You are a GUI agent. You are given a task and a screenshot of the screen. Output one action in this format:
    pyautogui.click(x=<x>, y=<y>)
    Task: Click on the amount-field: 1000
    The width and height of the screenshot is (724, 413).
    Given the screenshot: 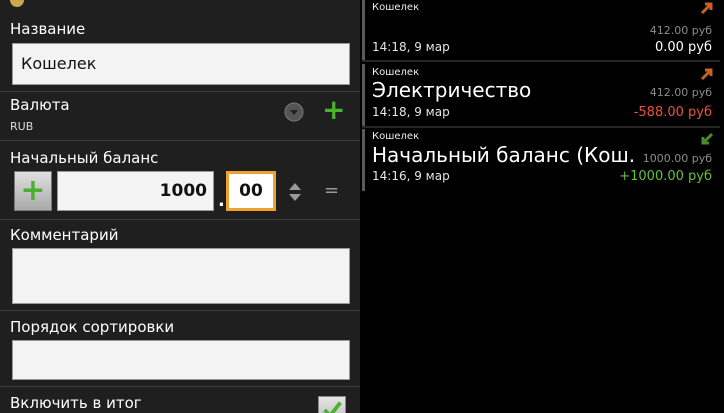 What is the action you would take?
    pyautogui.click(x=135, y=191)
    